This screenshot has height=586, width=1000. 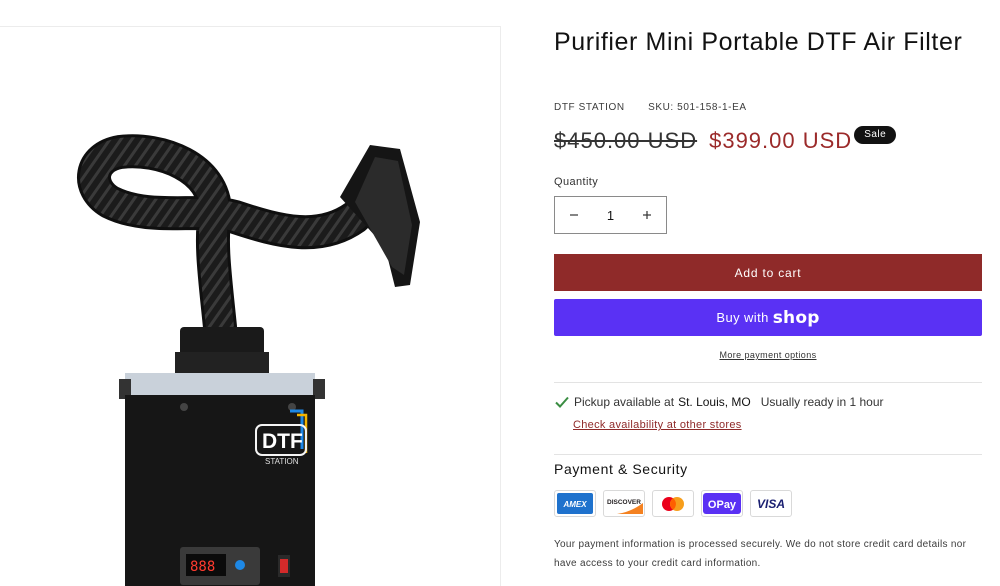 I want to click on product-title: Purifier Mini Portable DTF Air Filter, so click(x=758, y=42).